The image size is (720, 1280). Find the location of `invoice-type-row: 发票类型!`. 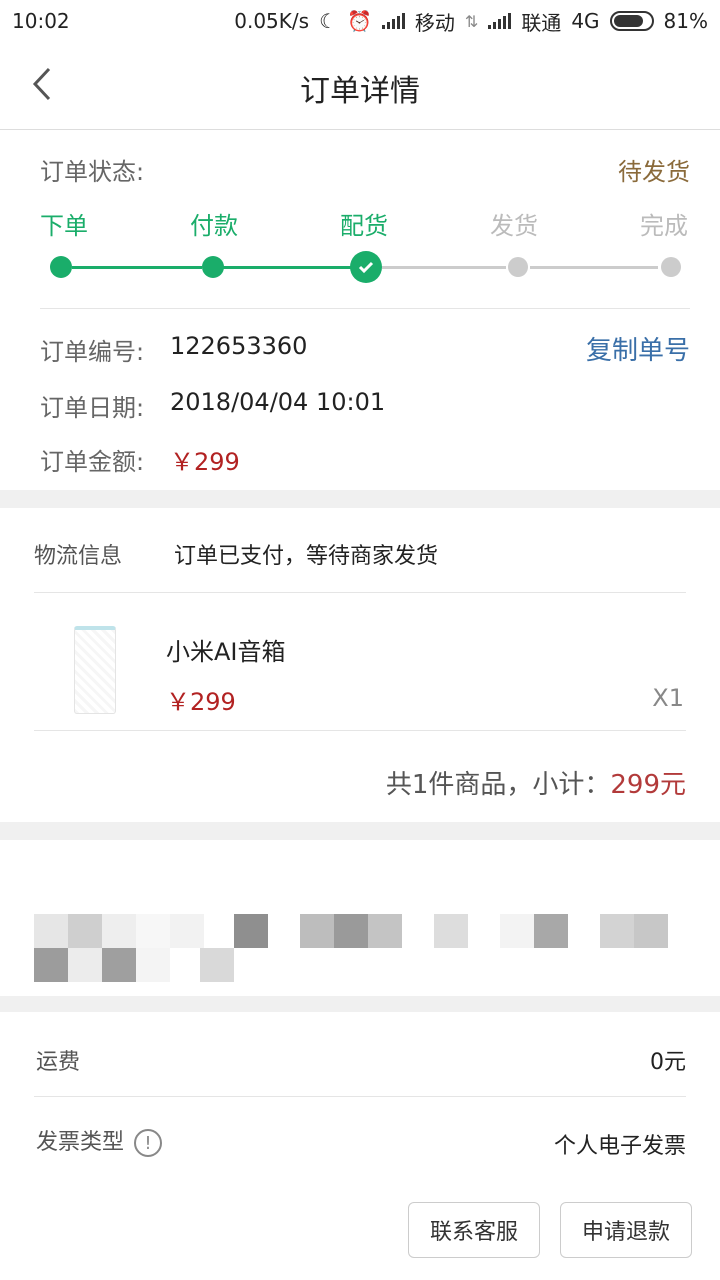

invoice-type-row: 发票类型! is located at coordinates (99, 1140).